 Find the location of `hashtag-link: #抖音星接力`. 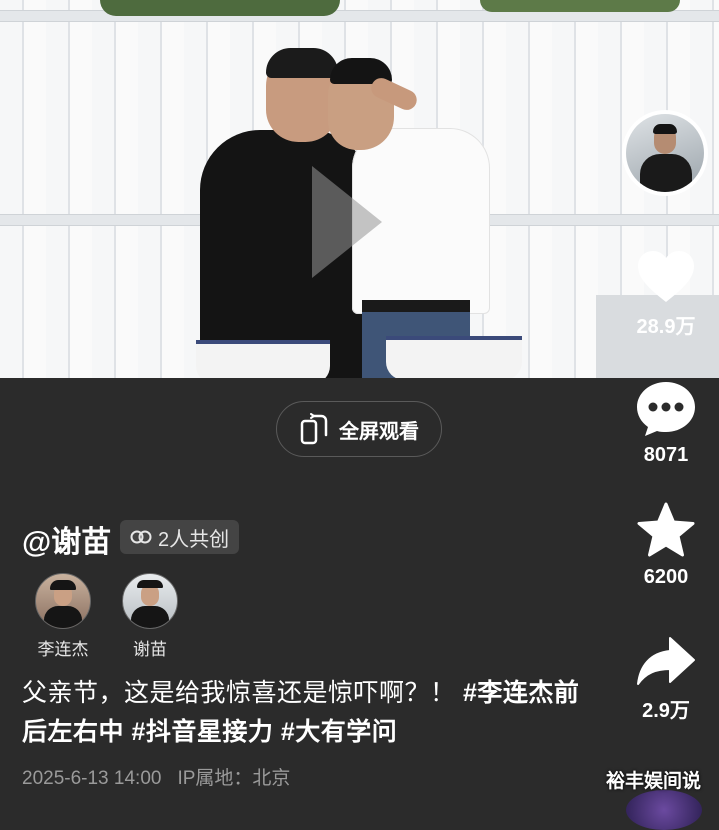

hashtag-link: #抖音星接力 is located at coordinates (202, 732).